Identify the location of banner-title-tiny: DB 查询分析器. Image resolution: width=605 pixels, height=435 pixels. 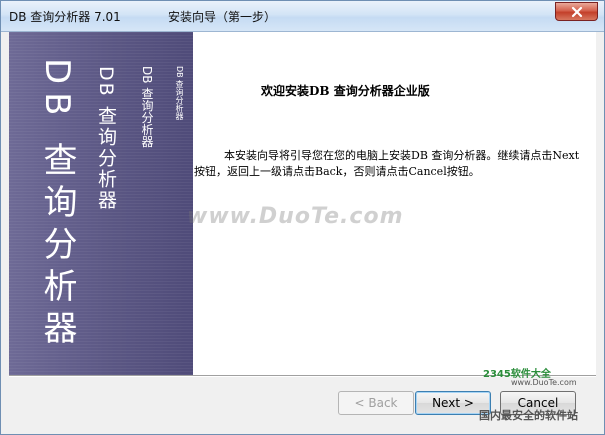
(179, 93).